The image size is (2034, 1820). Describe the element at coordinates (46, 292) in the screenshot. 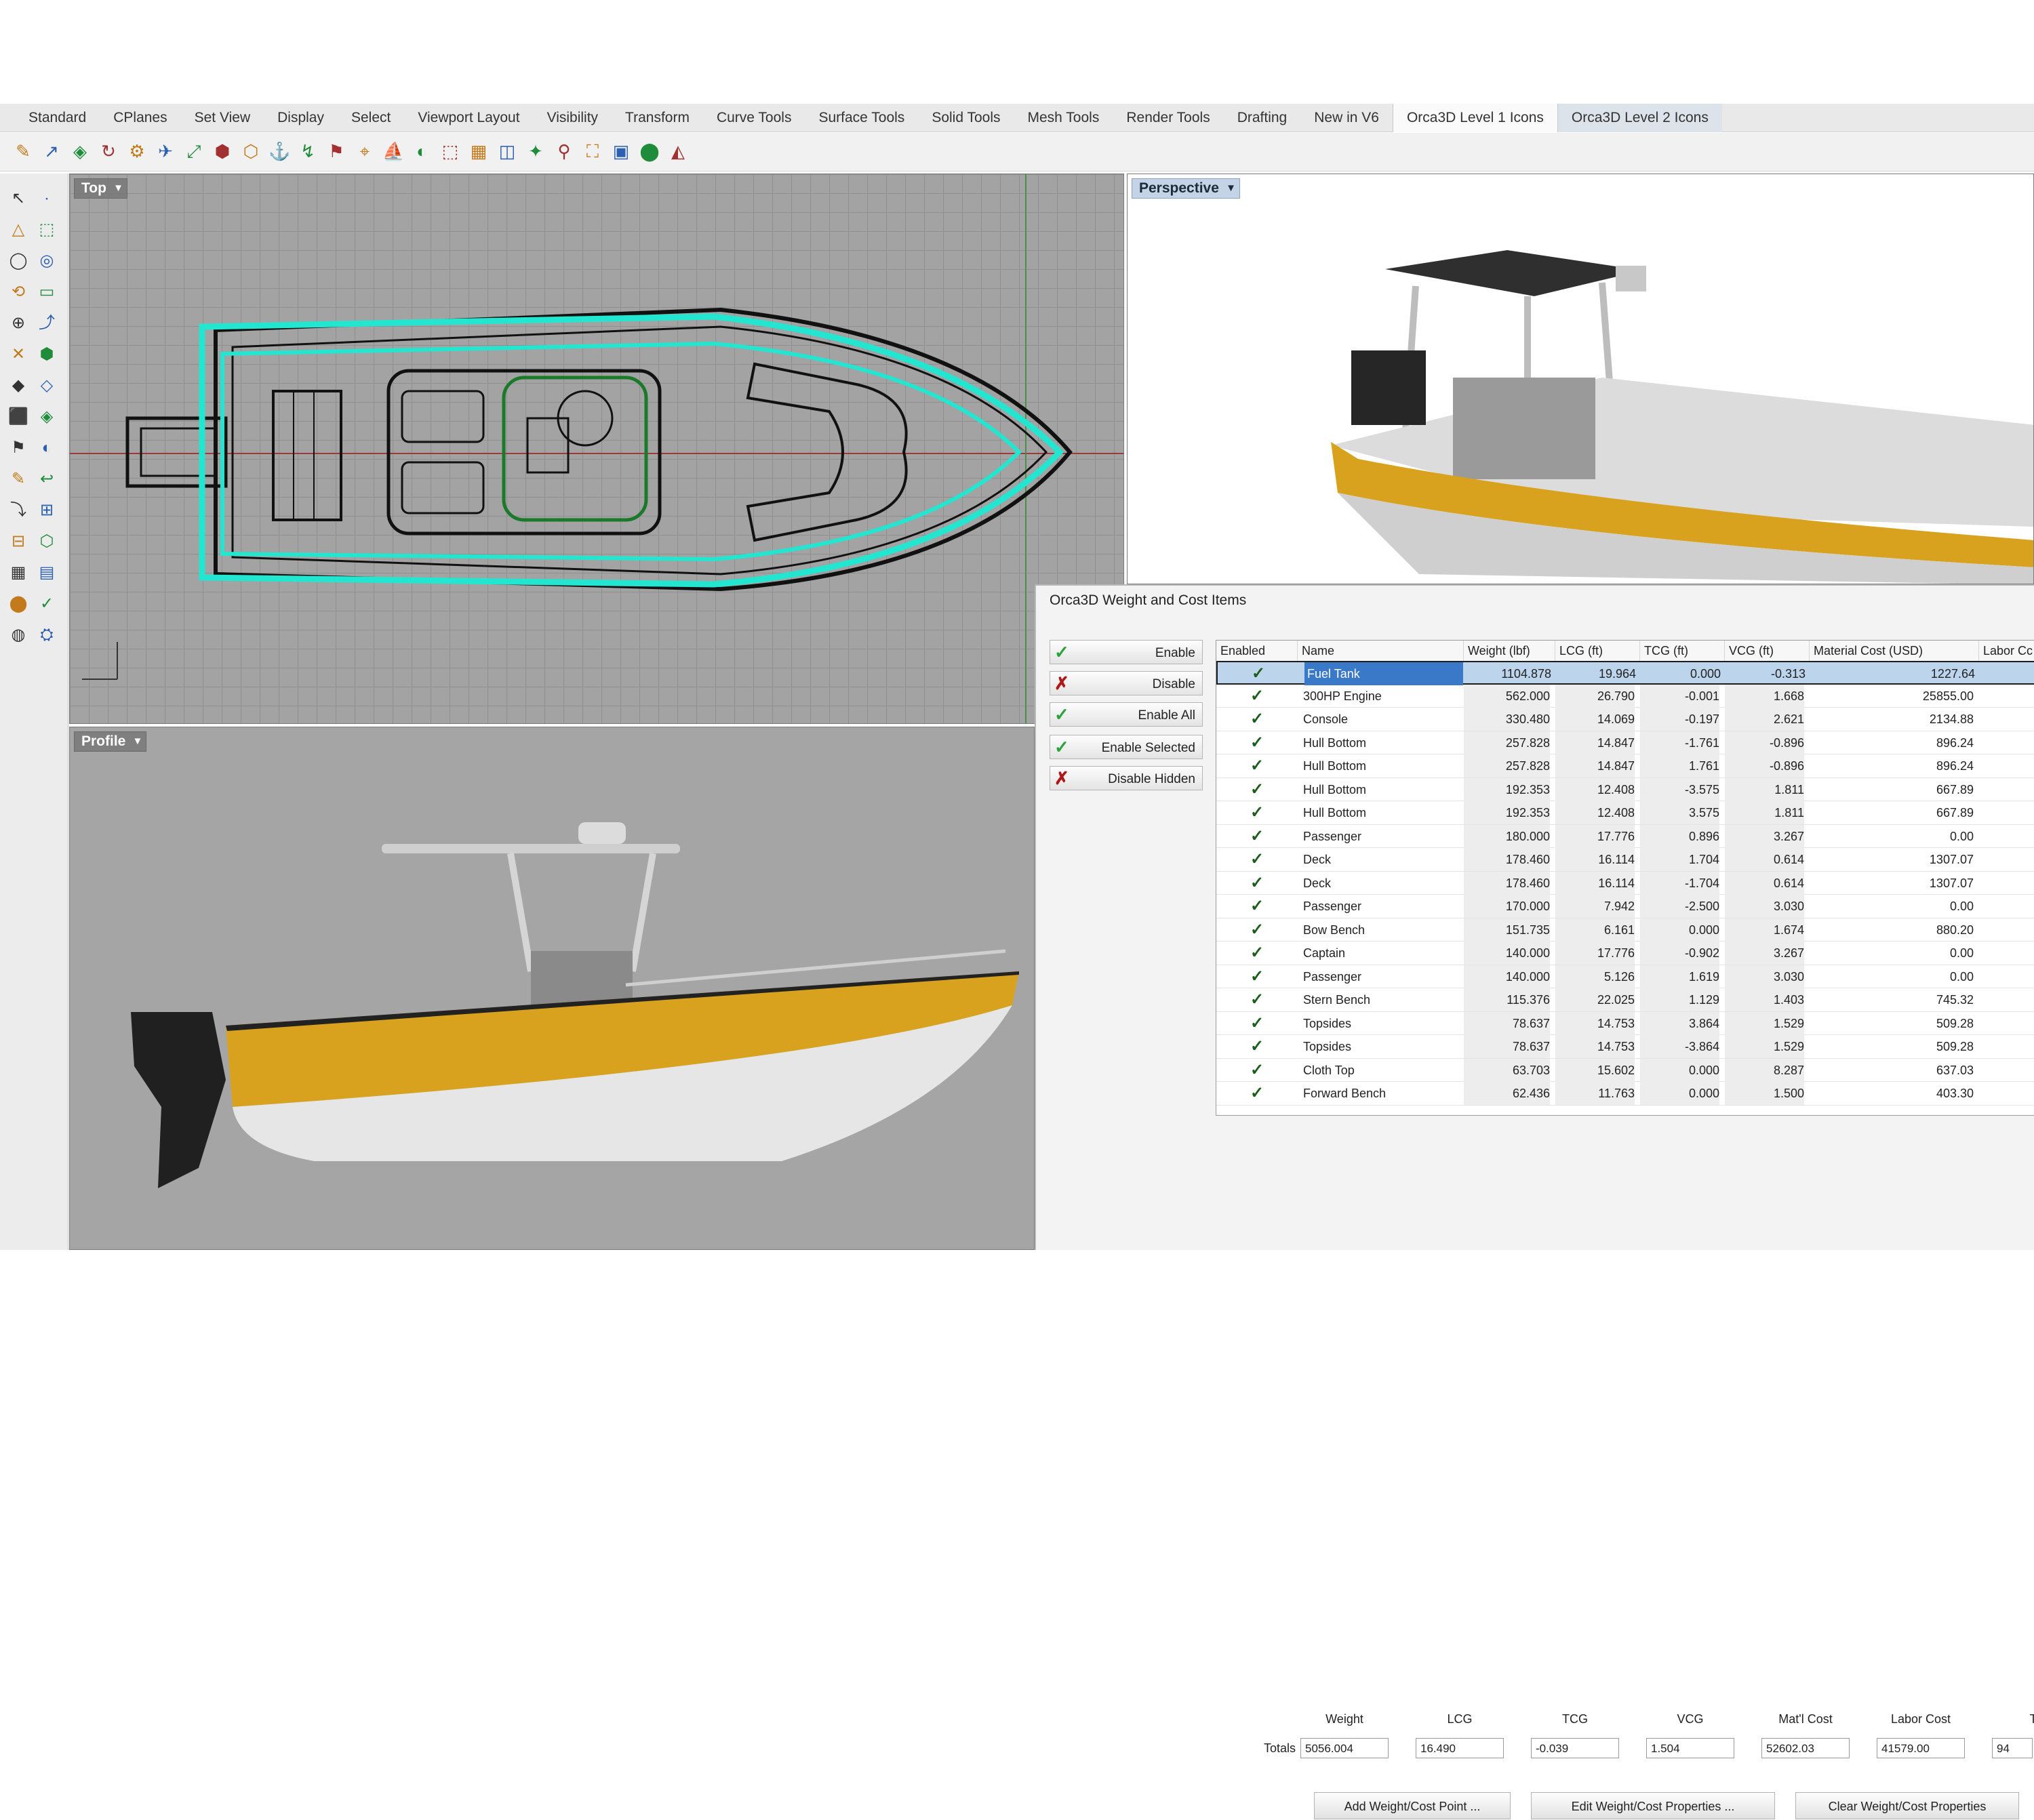

I see `left-tool-icon: ▭` at that location.